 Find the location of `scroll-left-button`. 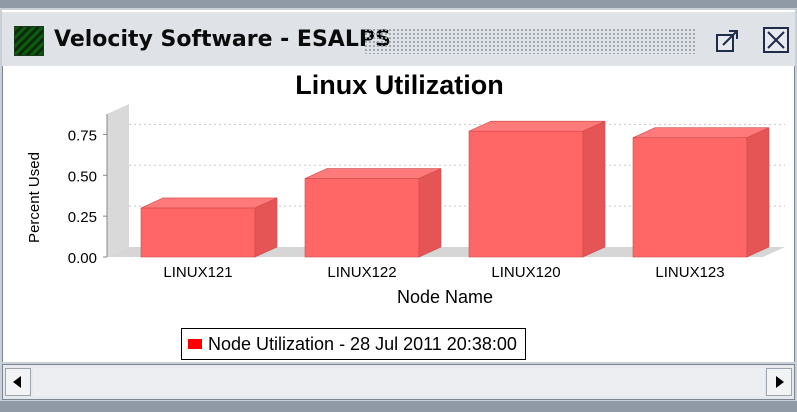

scroll-left-button is located at coordinates (18, 382).